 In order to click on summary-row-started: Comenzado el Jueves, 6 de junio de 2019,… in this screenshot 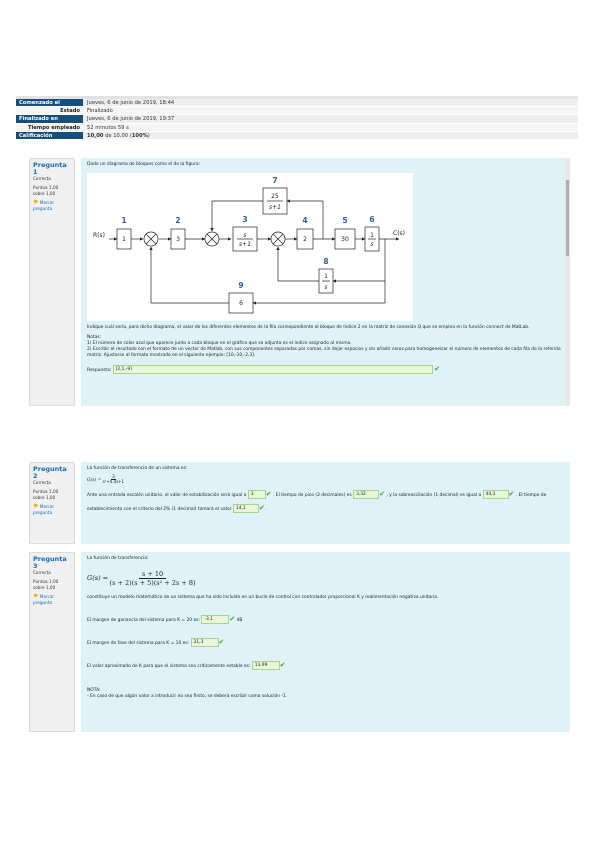, I will do `click(297, 103)`.